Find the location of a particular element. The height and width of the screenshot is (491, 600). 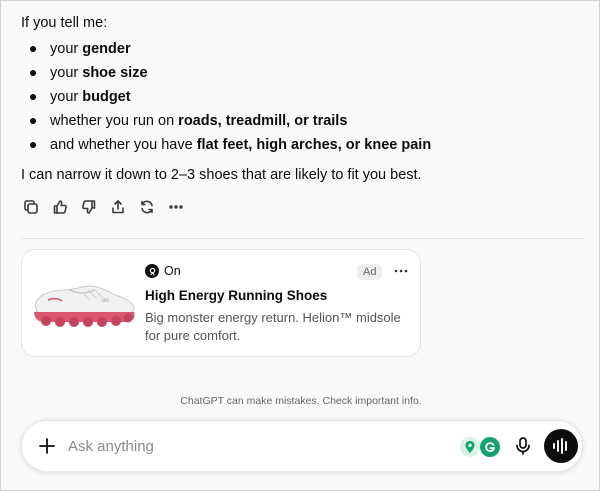

regenerate-button is located at coordinates (147, 207).